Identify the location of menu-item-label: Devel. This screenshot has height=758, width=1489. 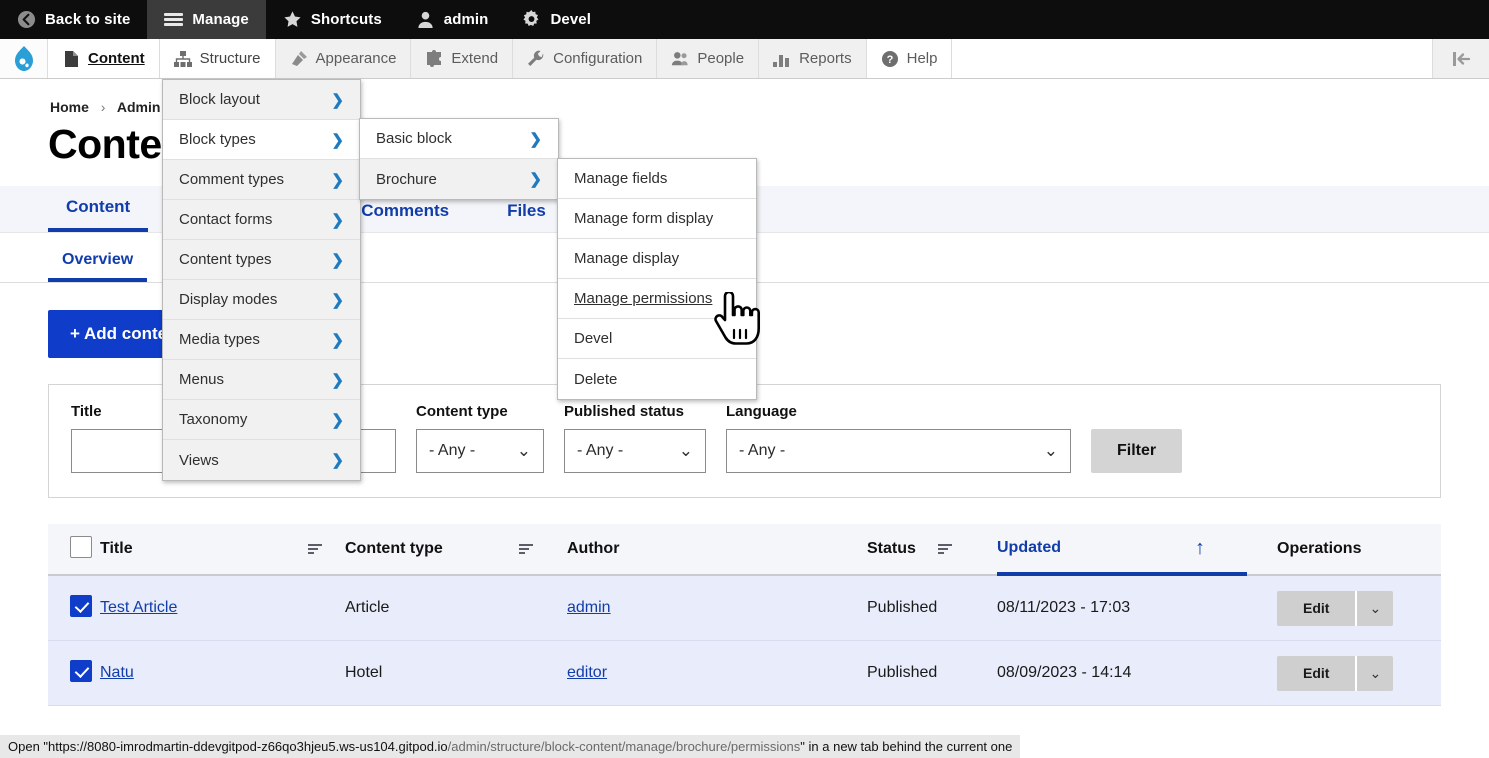
(593, 338).